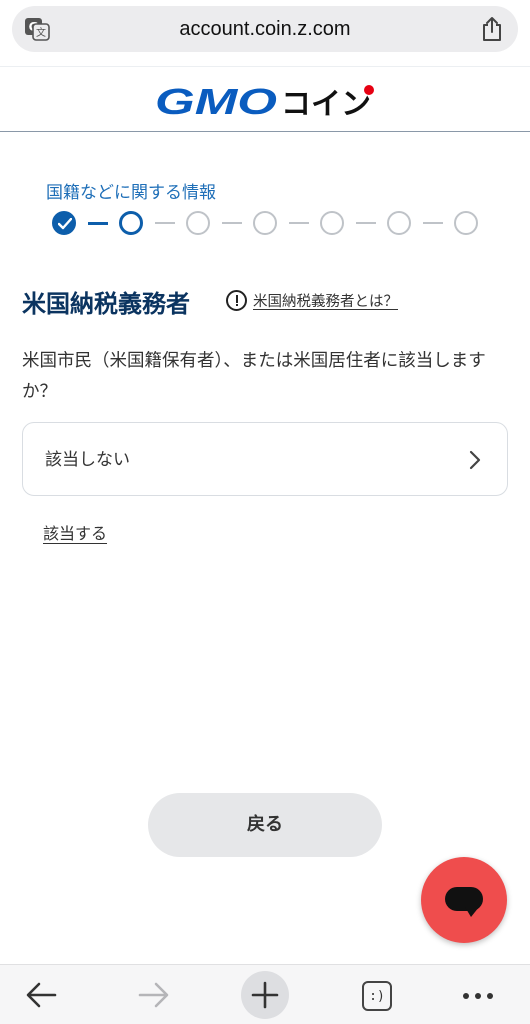  I want to click on us-taxpayer-help-link: 米国納税義務者とは？, so click(325, 300).